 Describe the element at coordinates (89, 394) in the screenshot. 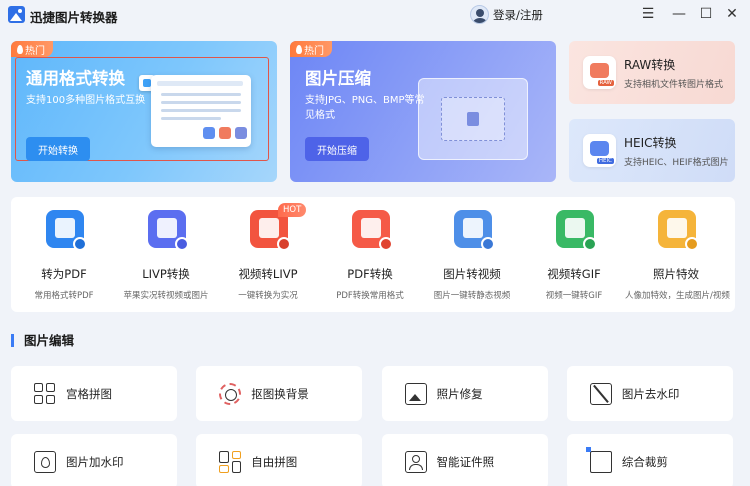

I see `edit-tool-label: 宫格拼图` at that location.